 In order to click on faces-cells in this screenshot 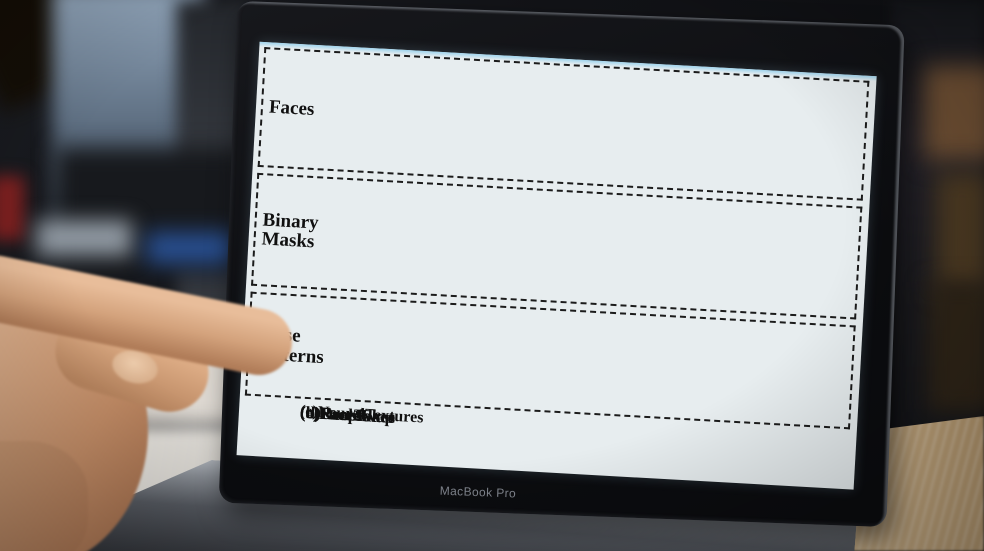, I will do `click(596, 126)`.